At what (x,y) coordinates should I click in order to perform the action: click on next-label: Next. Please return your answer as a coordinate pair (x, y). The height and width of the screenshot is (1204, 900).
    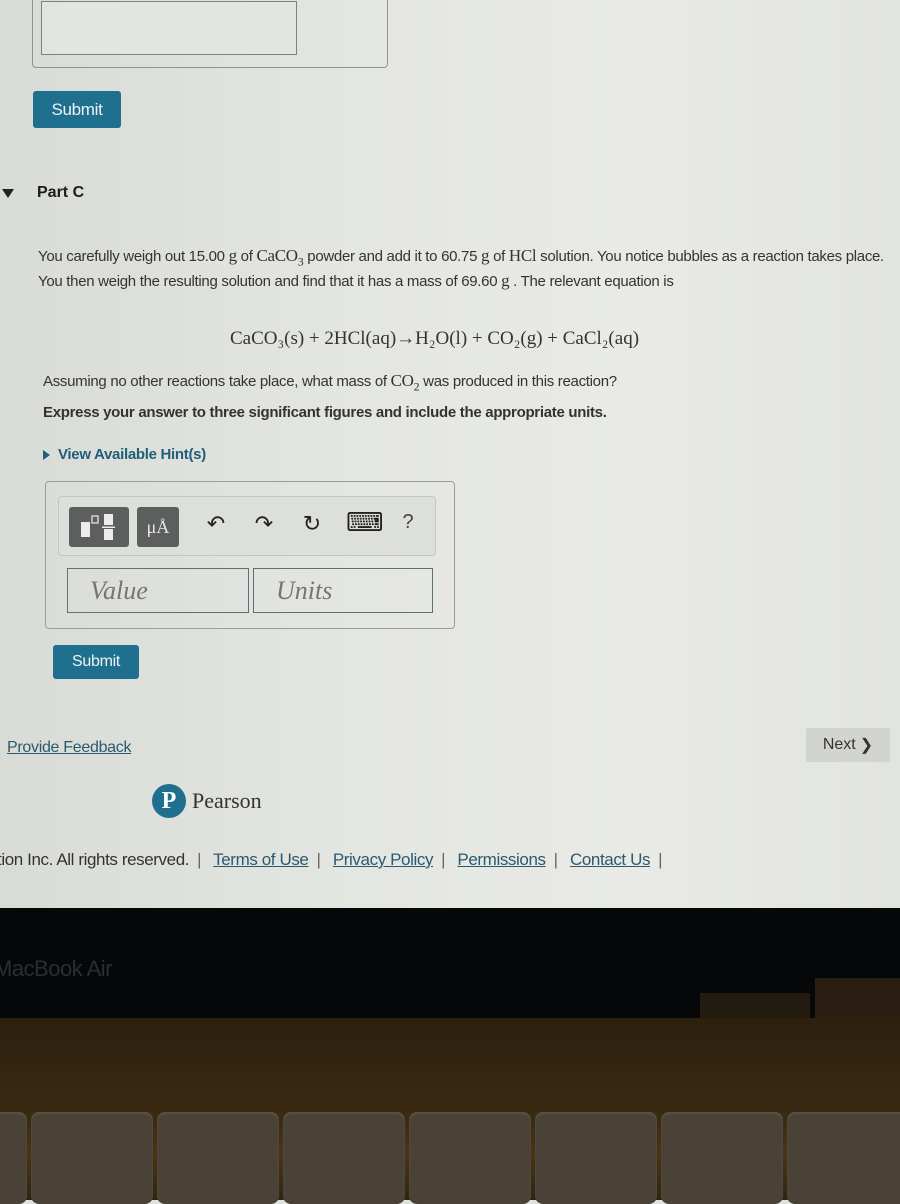
    Looking at the image, I should click on (839, 744).